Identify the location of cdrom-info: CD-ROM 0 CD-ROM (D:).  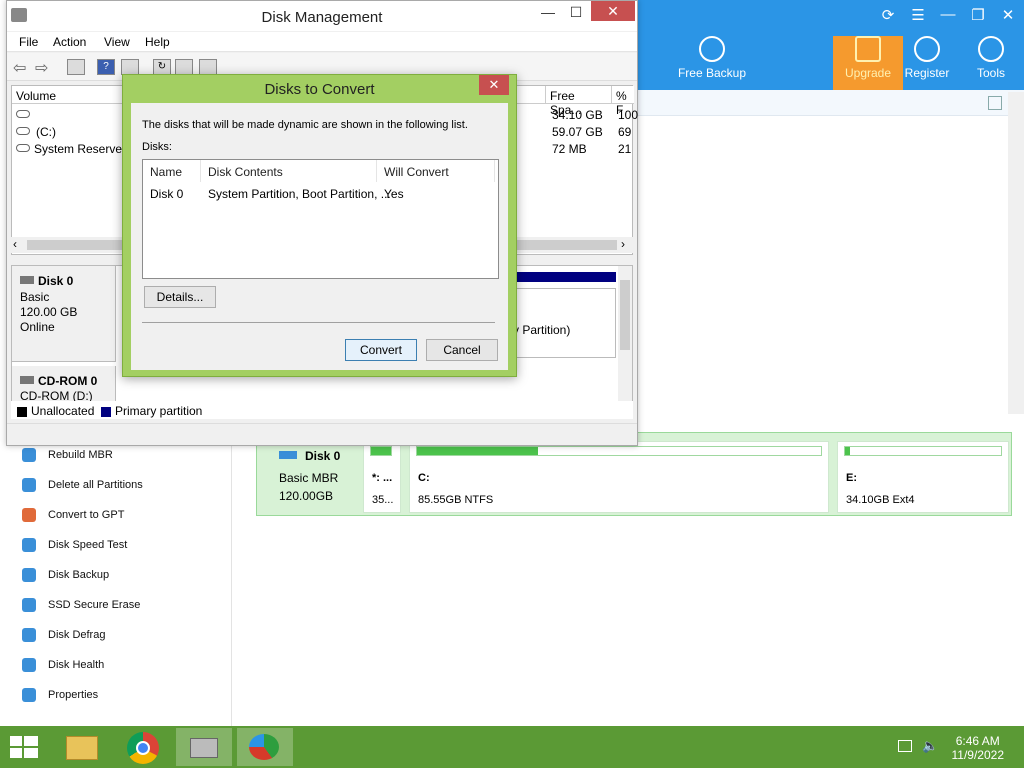
(64, 384).